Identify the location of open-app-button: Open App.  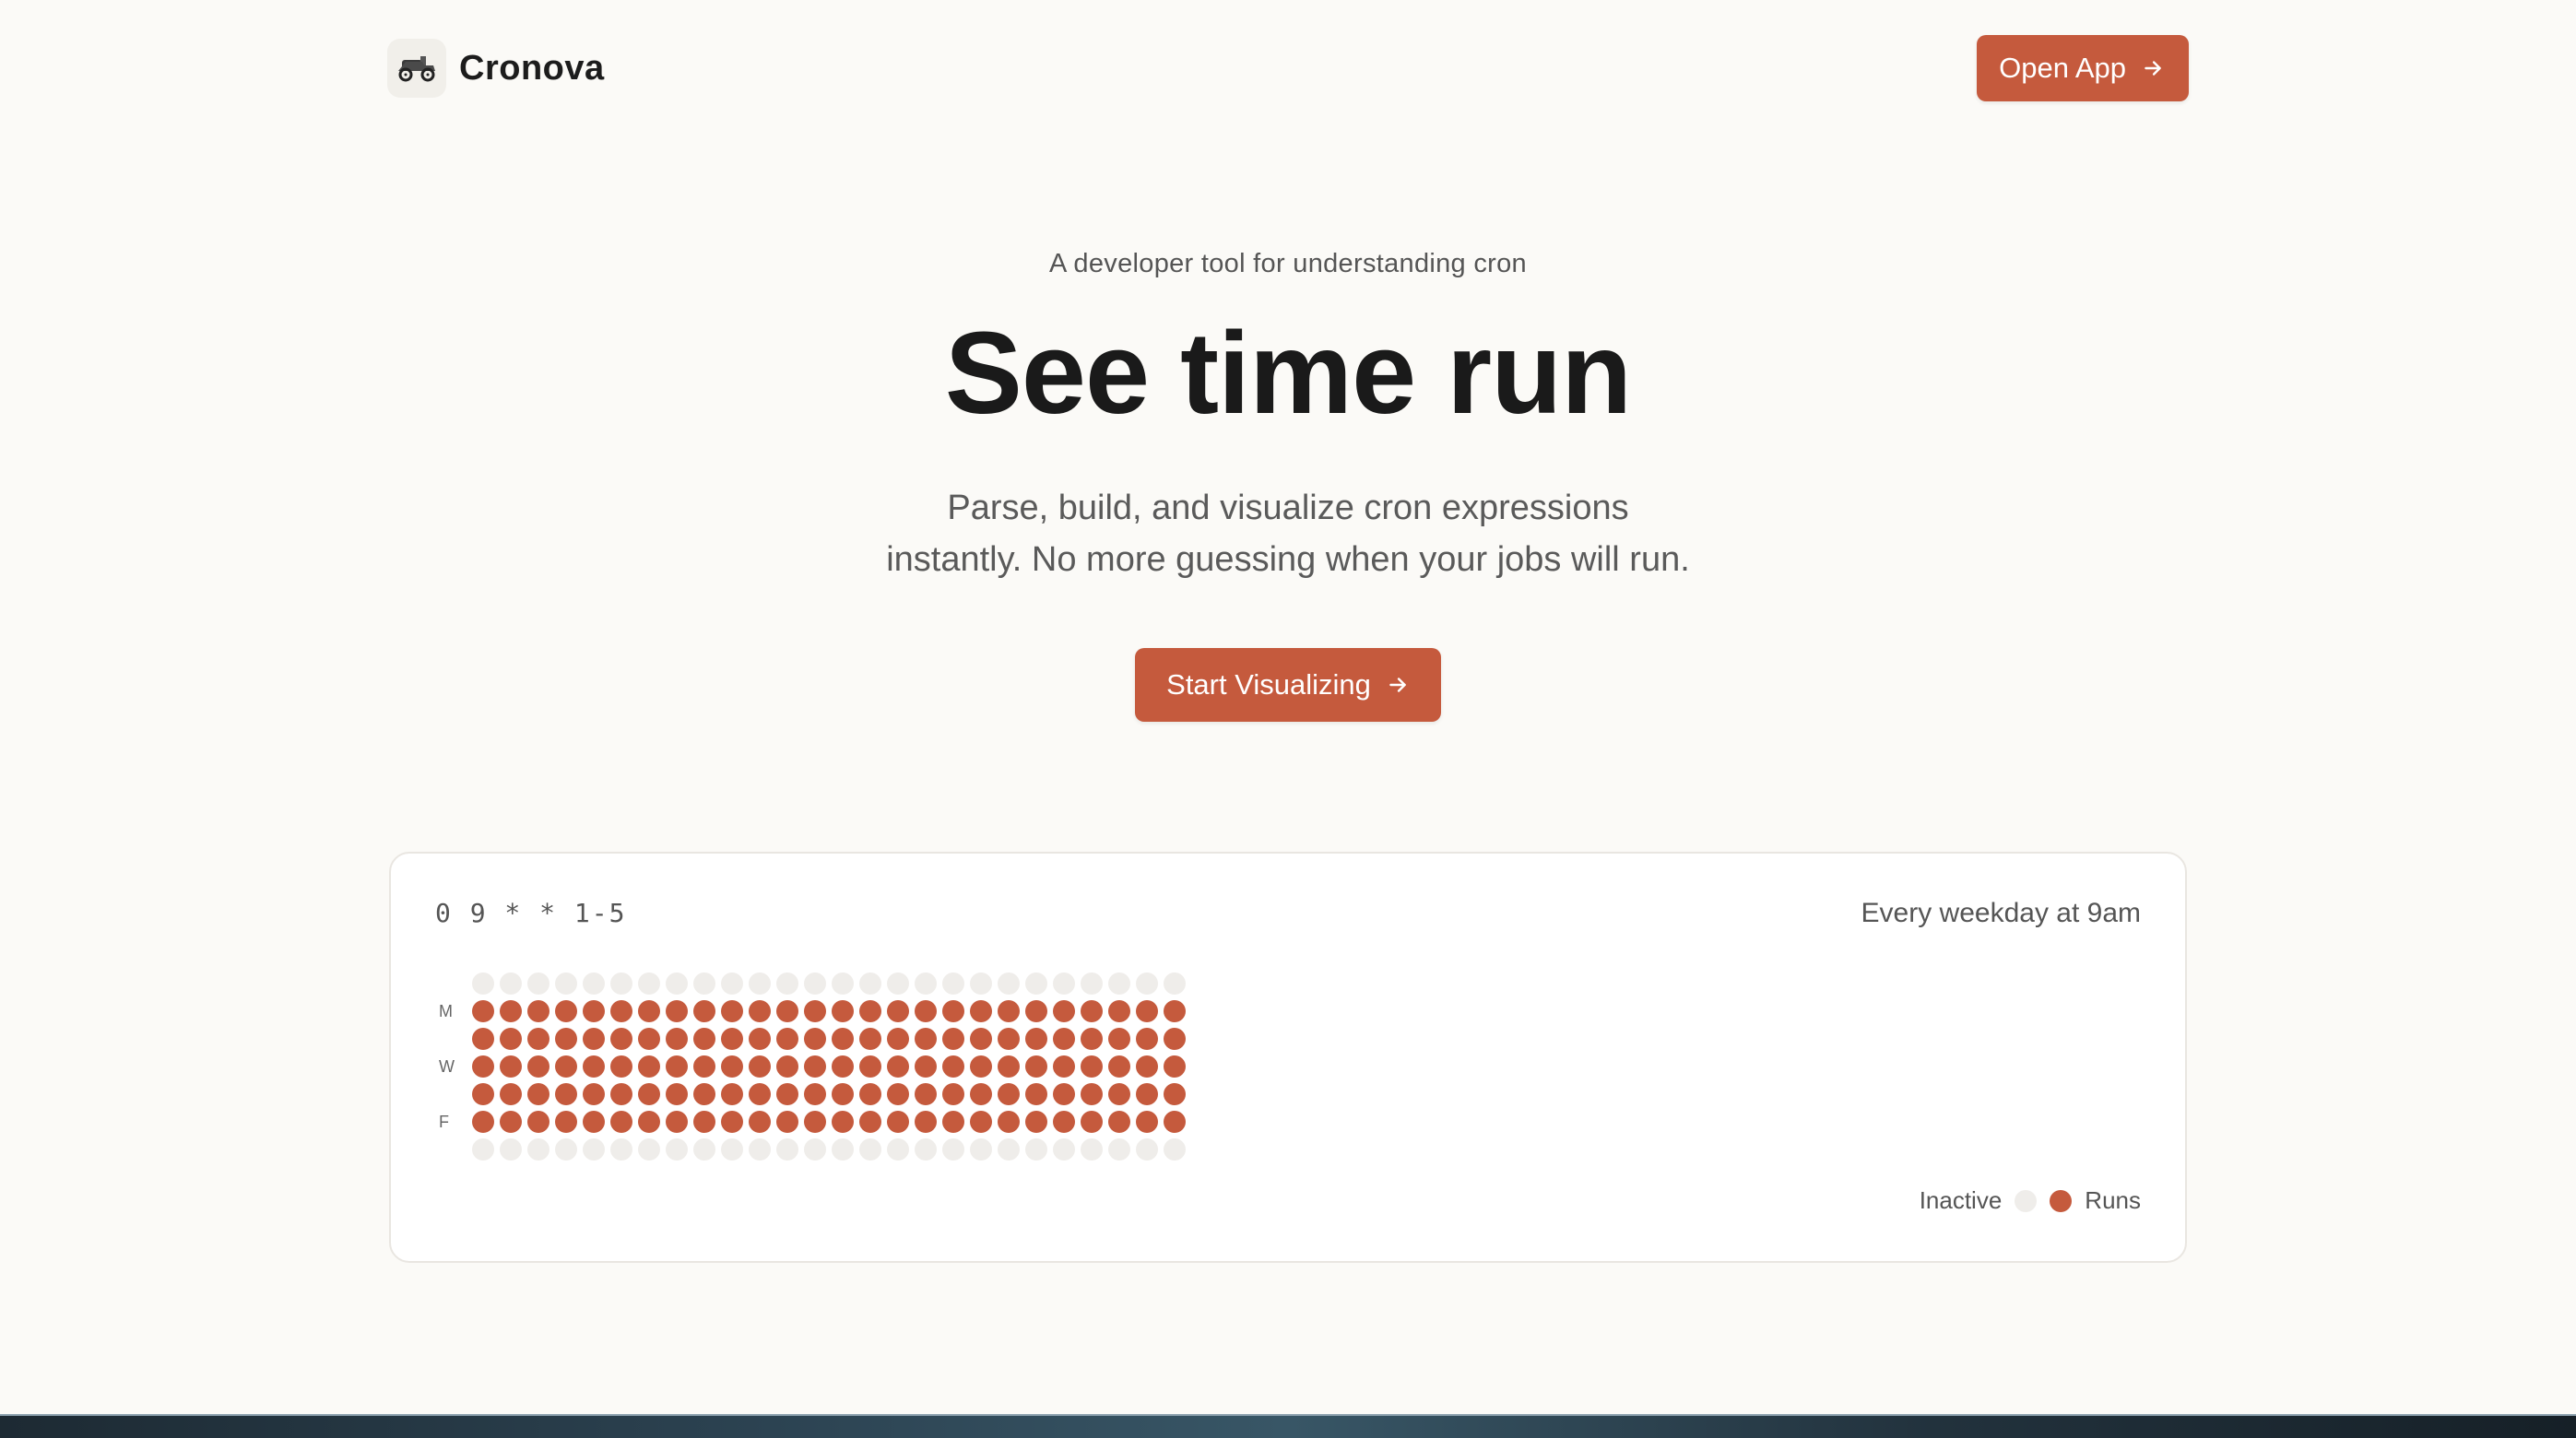
(2083, 68).